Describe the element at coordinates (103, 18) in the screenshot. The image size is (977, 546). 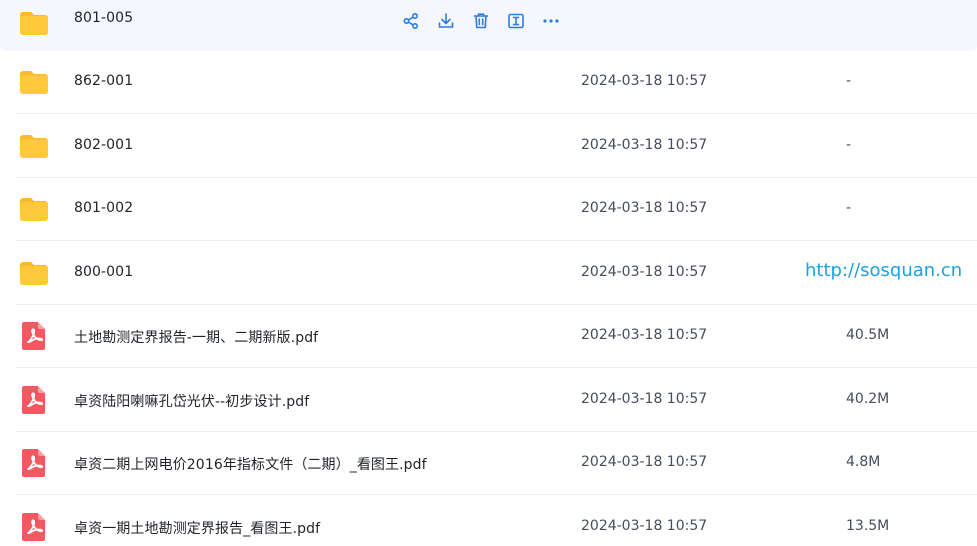
I see `file-name: 801-005` at that location.